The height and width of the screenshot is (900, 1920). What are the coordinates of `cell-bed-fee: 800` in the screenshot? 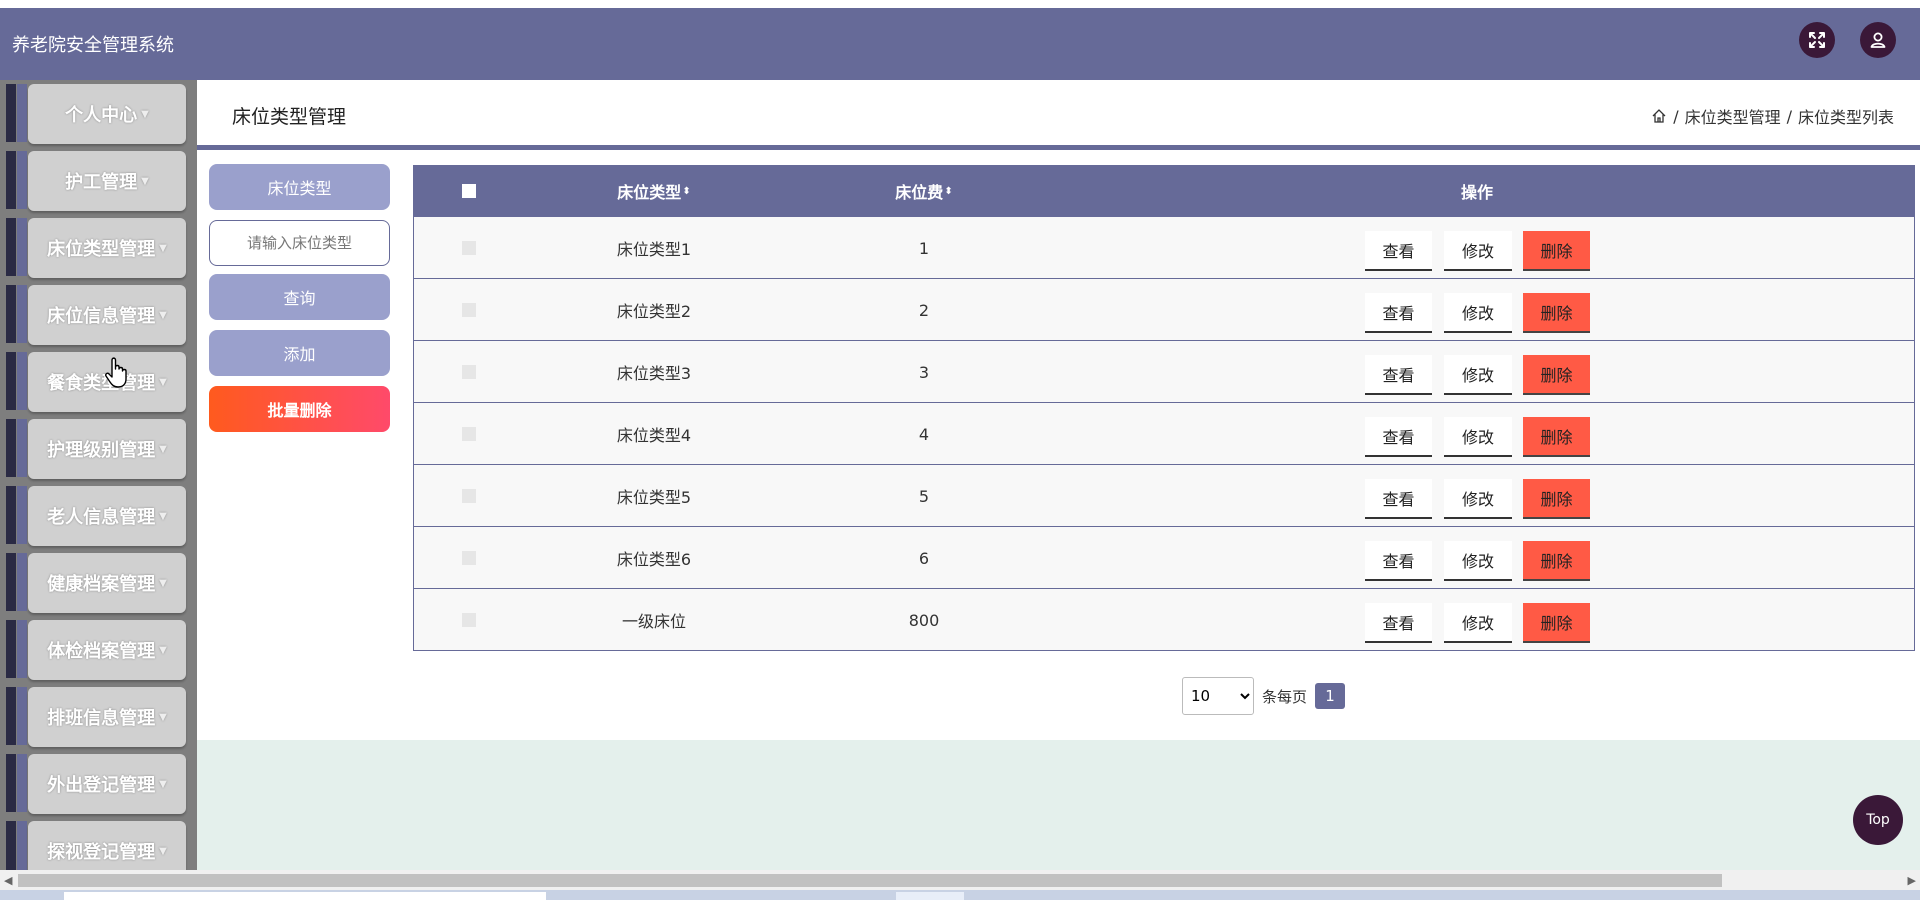 It's located at (924, 620).